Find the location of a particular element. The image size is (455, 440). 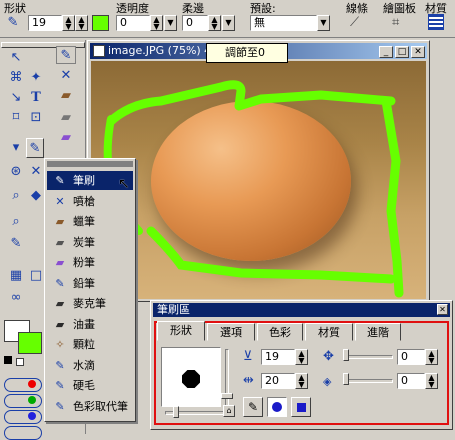

brush-type-menu: ✎ 筆刷 ✕ 噴槍 ▰ 蠟筆 ▰ 炭筆 ▰ 粉筆 ✎ 鉛筆 ▰ 麥克筆 ▰ 油畫 ✧ 顆粒 ✎ 水滴 ✎ 硬毛 ✎ 色彩取代筆 is located at coordinates (90, 290).